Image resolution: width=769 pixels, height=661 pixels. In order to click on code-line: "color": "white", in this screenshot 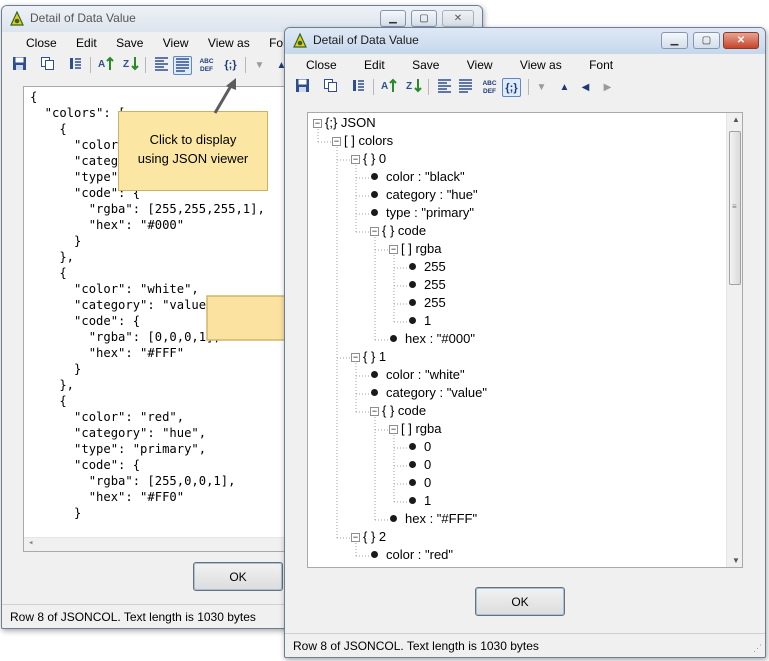, I will do `click(114, 289)`.